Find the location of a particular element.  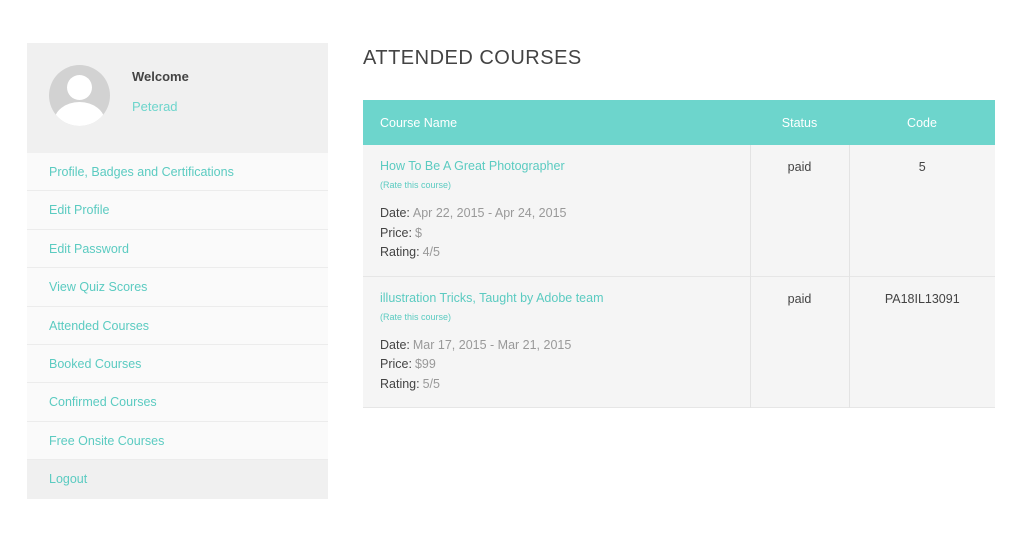

sidebar-item-booked-courses: Booked Courses is located at coordinates (177, 364).